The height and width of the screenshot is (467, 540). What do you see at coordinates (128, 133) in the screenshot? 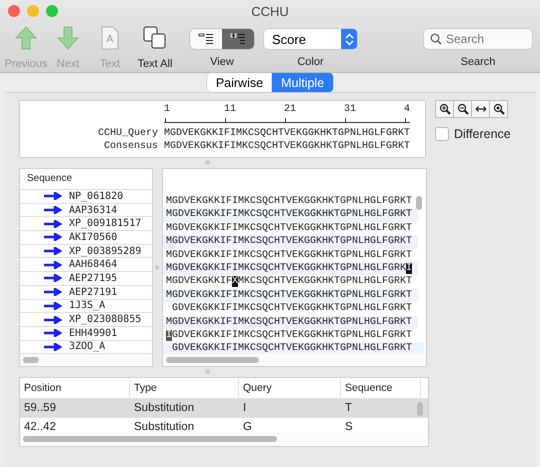
I see `sequence-name: CCHU_Query` at bounding box center [128, 133].